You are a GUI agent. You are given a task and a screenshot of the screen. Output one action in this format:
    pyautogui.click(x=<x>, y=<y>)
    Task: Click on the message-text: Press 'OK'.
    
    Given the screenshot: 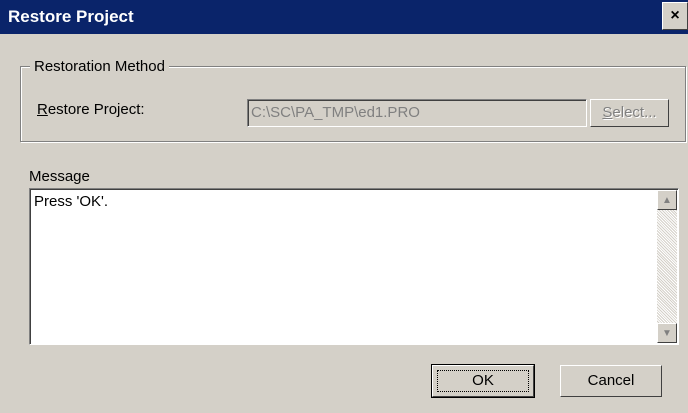 What is the action you would take?
    pyautogui.click(x=71, y=201)
    